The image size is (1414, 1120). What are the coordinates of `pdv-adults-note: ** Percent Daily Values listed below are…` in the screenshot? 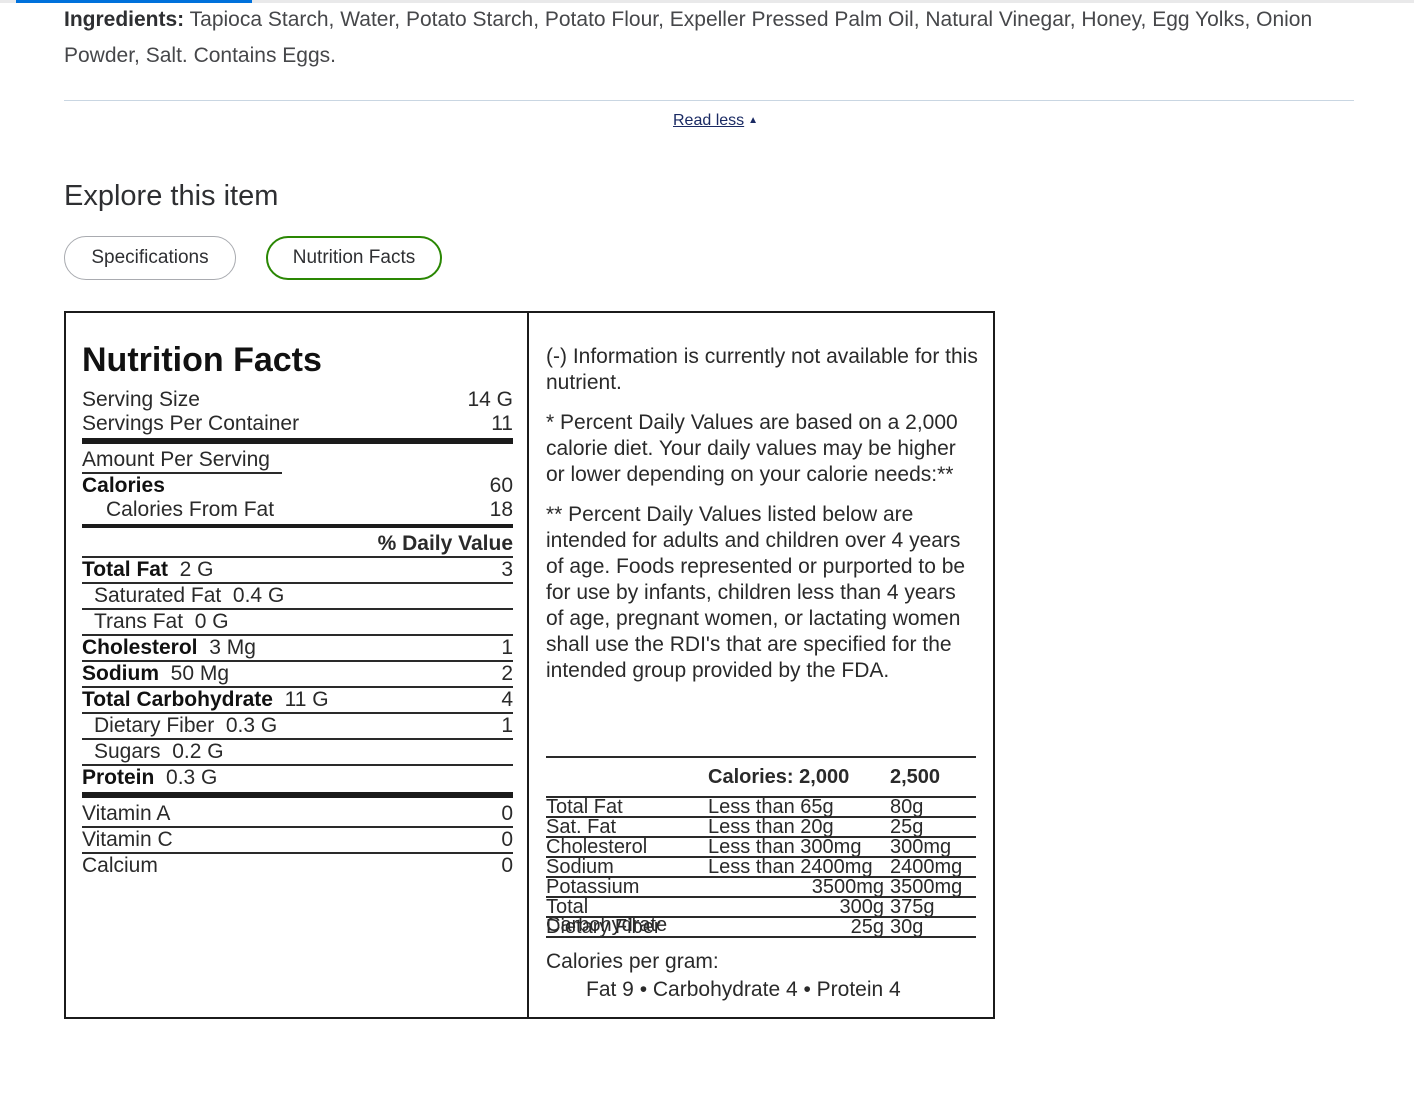 It's located at (756, 592).